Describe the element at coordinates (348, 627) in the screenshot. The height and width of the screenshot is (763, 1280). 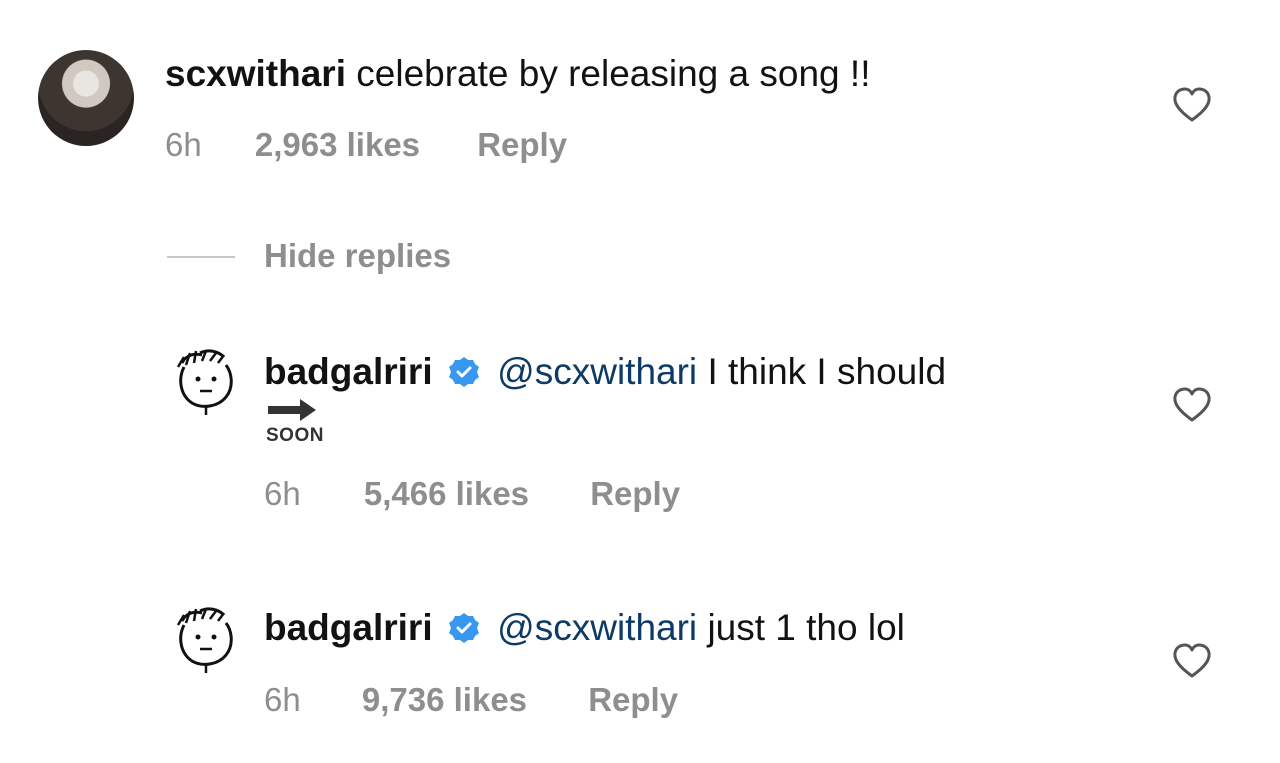
I see `reply-2-username: badgalriri` at that location.